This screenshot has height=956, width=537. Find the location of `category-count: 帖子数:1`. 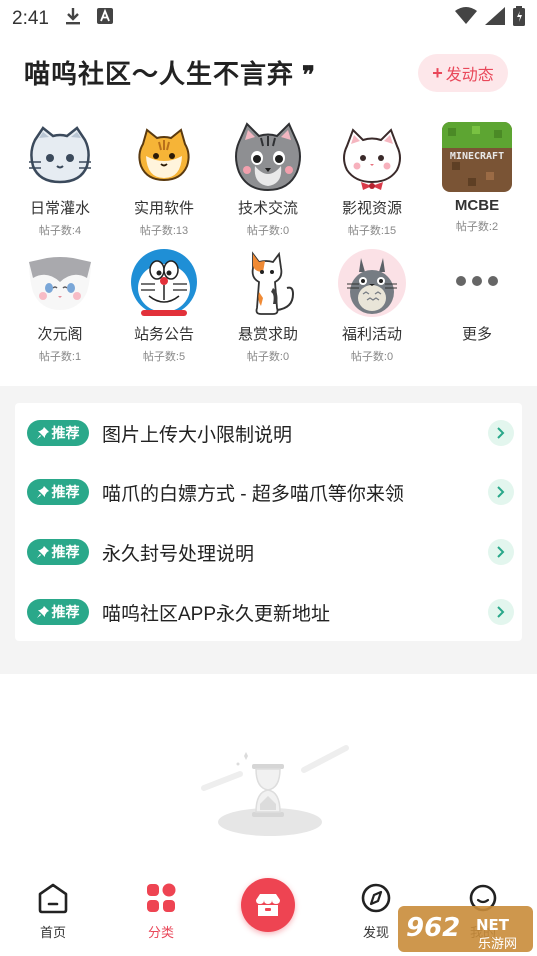

category-count: 帖子数:1 is located at coordinates (60, 357).